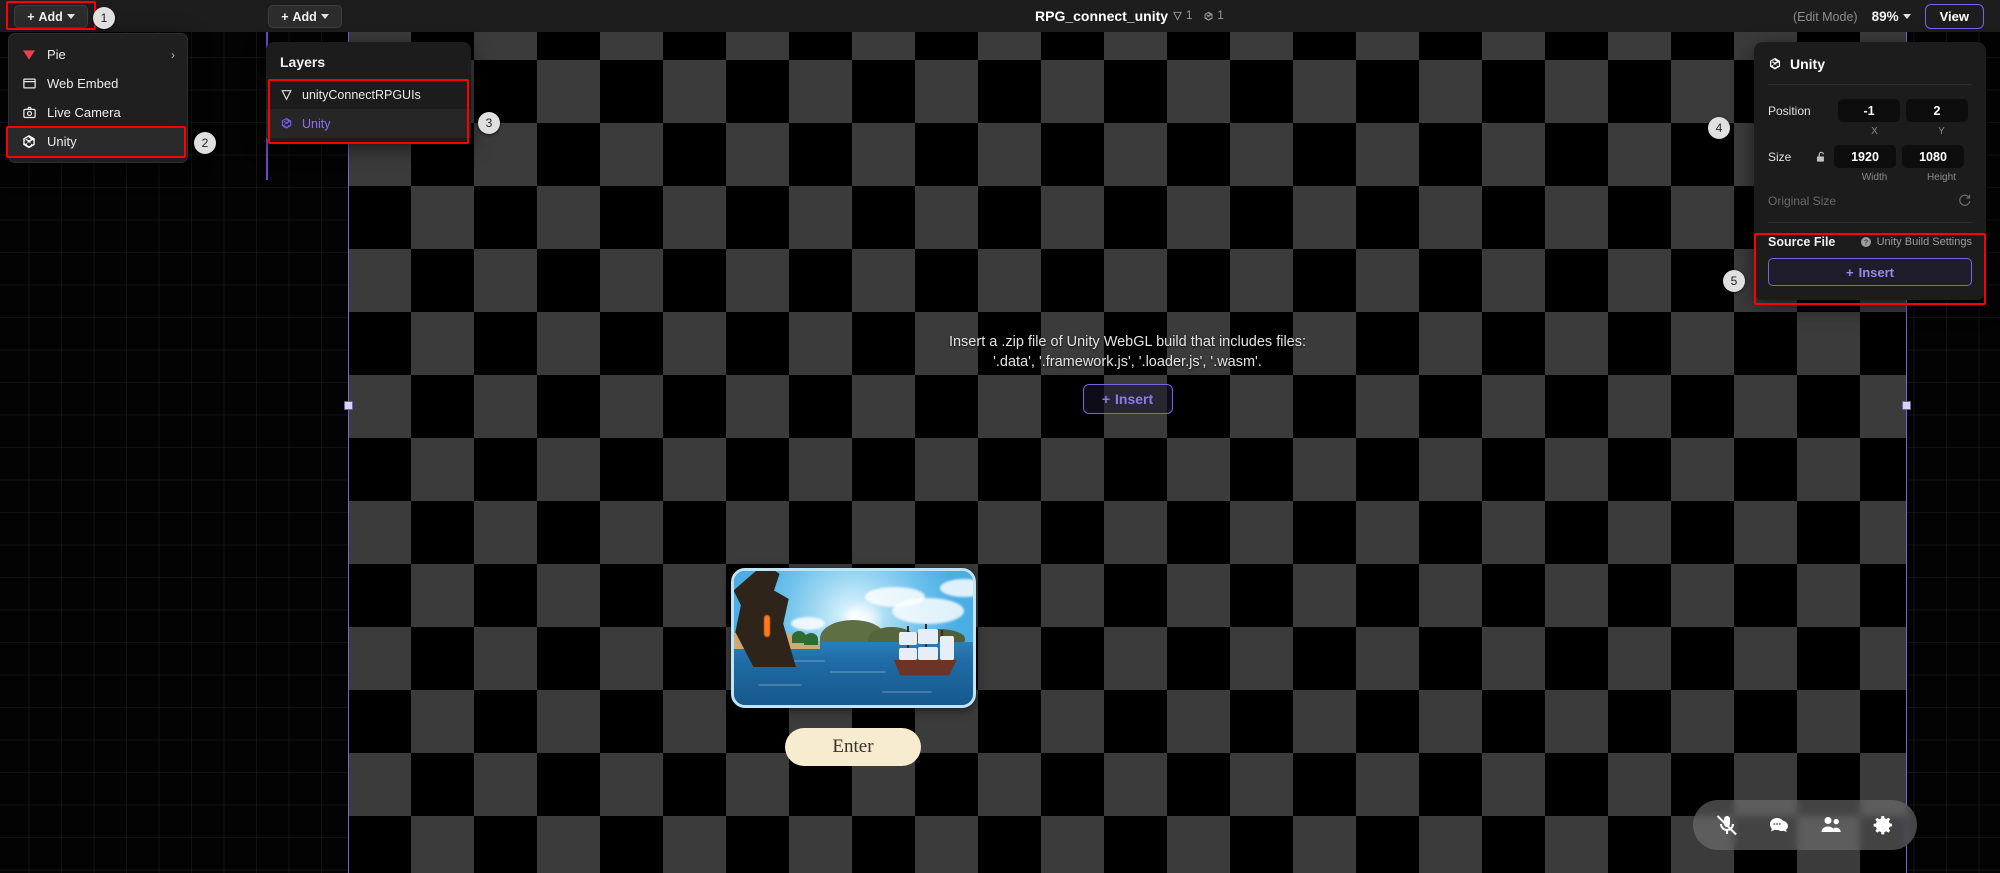  What do you see at coordinates (1874, 131) in the screenshot?
I see `axis-x-caption: X` at bounding box center [1874, 131].